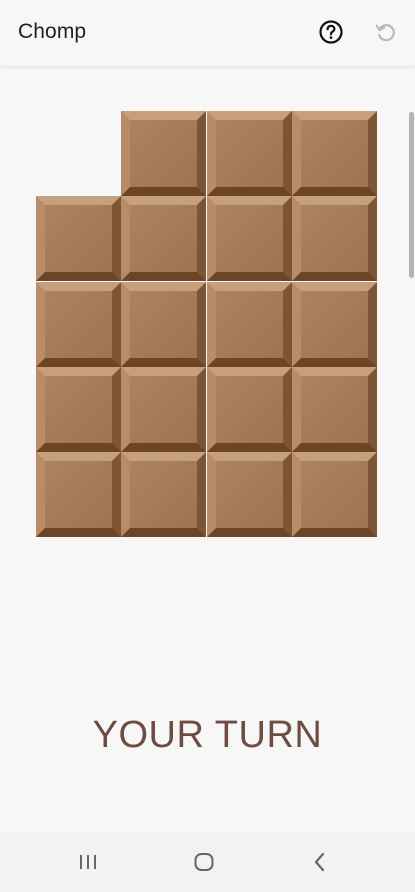  I want to click on chocolate-square-r2-c1, so click(78, 238).